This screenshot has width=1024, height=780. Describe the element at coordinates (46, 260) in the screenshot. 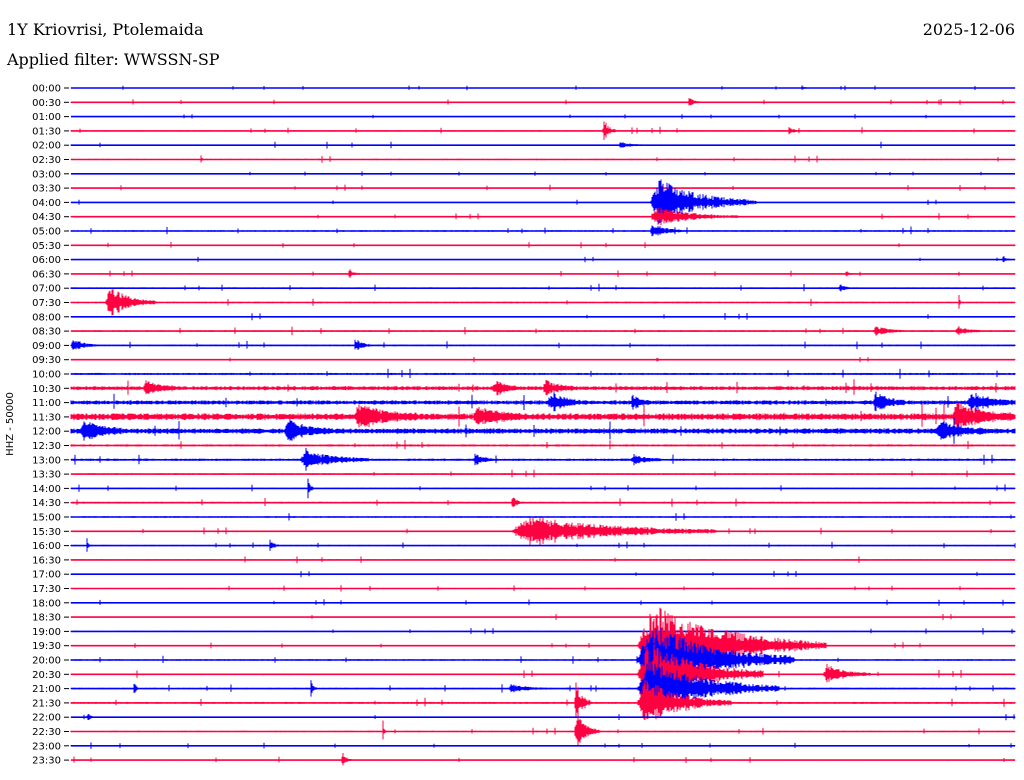

I see `time-tick-label: 06:00` at that location.